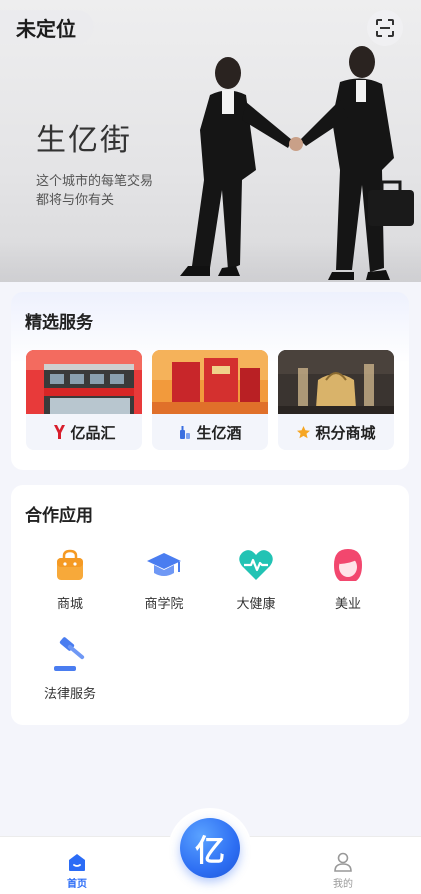  What do you see at coordinates (347, 604) in the screenshot?
I see `app-beauty-label: 美业` at bounding box center [347, 604].